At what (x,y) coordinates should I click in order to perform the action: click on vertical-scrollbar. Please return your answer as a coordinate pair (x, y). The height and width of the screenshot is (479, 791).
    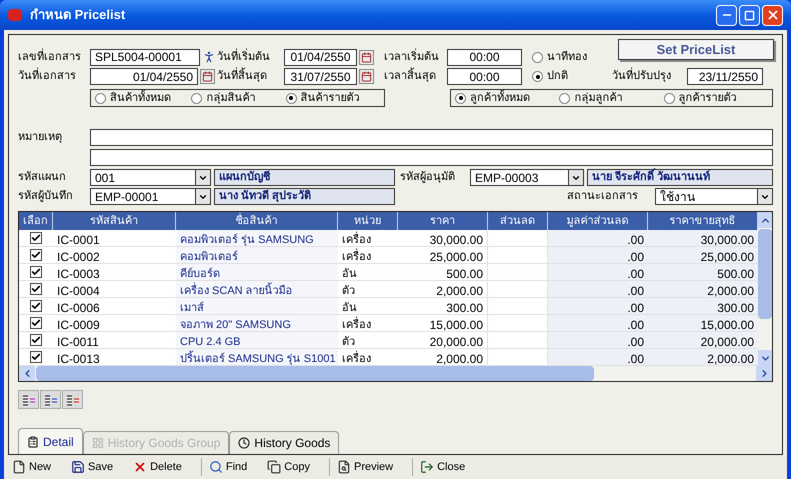
    Looking at the image, I should click on (765, 289).